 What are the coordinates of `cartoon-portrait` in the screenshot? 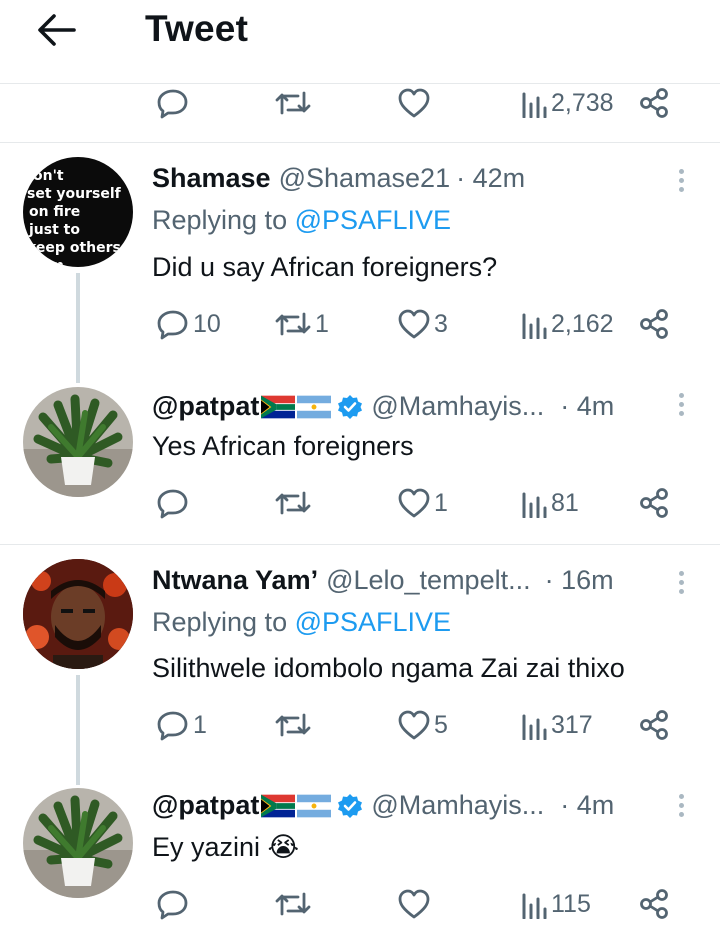 It's located at (78, 614).